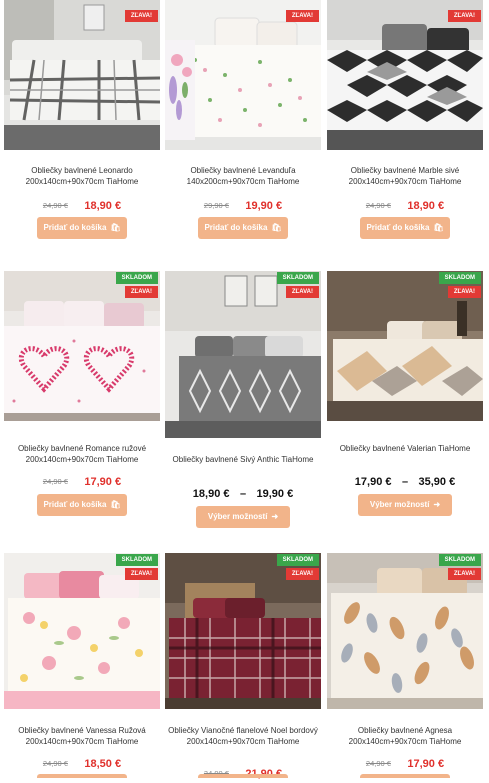 This screenshot has width=489, height=783. I want to click on old-price: 29,90 €, so click(216, 206).